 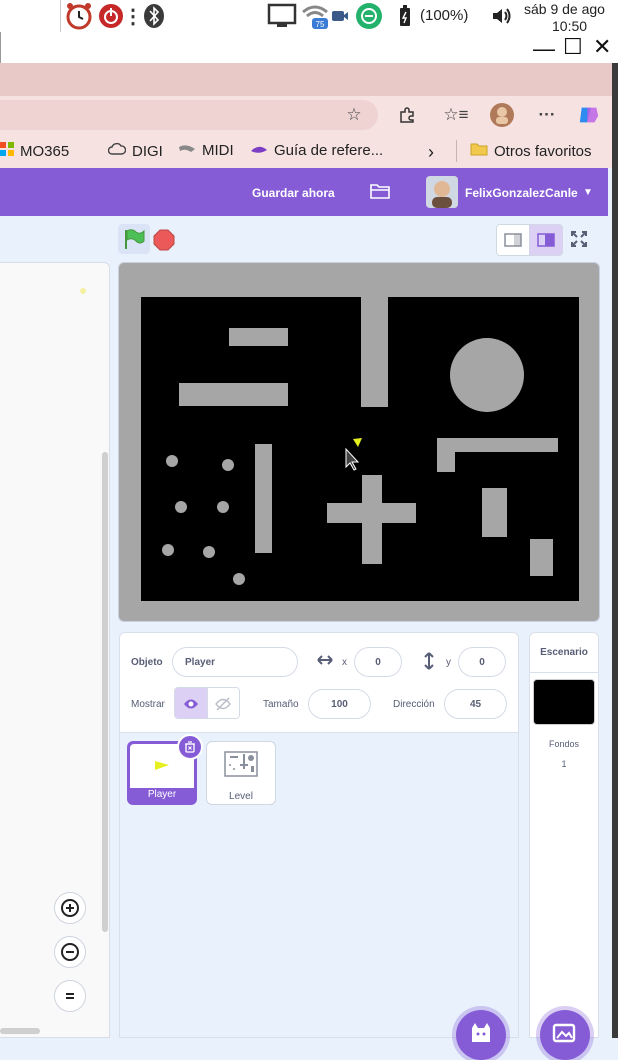 What do you see at coordinates (479, 151) in the screenshot?
I see `folder-icon` at bounding box center [479, 151].